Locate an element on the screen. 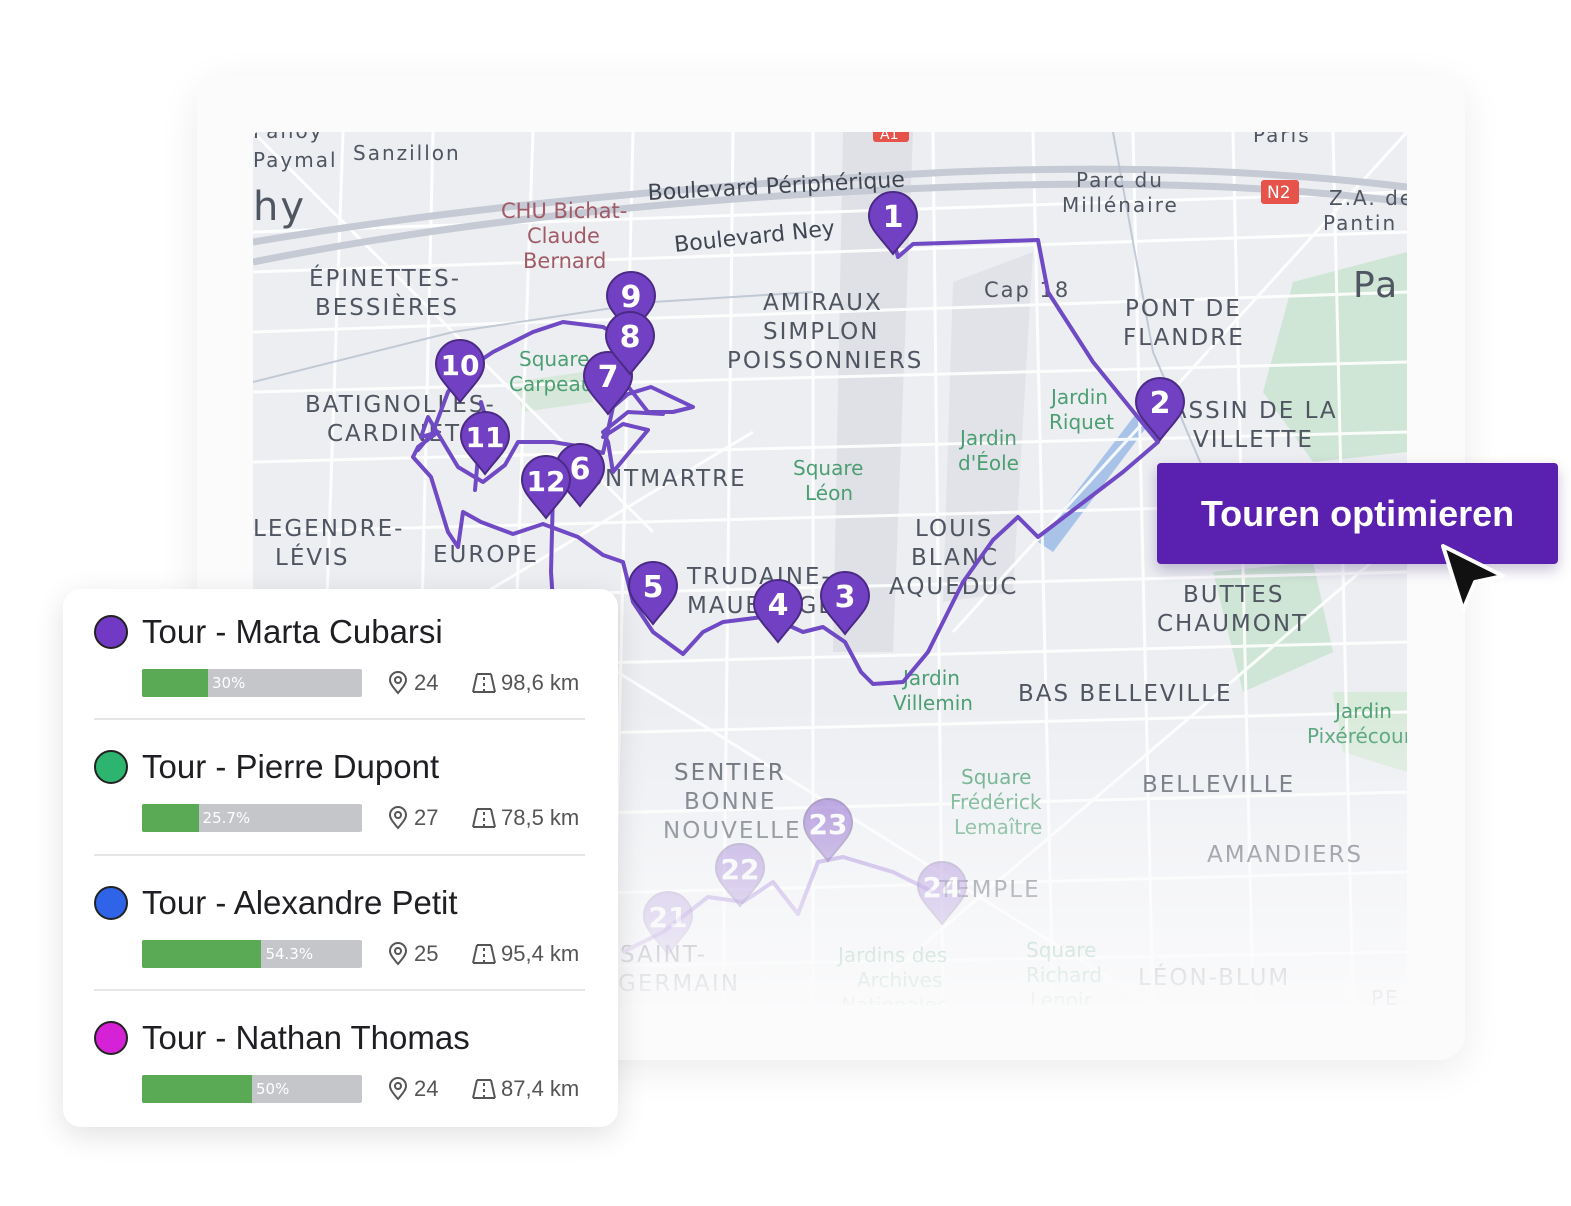  tour-progress-bar: 54.3% is located at coordinates (252, 954).